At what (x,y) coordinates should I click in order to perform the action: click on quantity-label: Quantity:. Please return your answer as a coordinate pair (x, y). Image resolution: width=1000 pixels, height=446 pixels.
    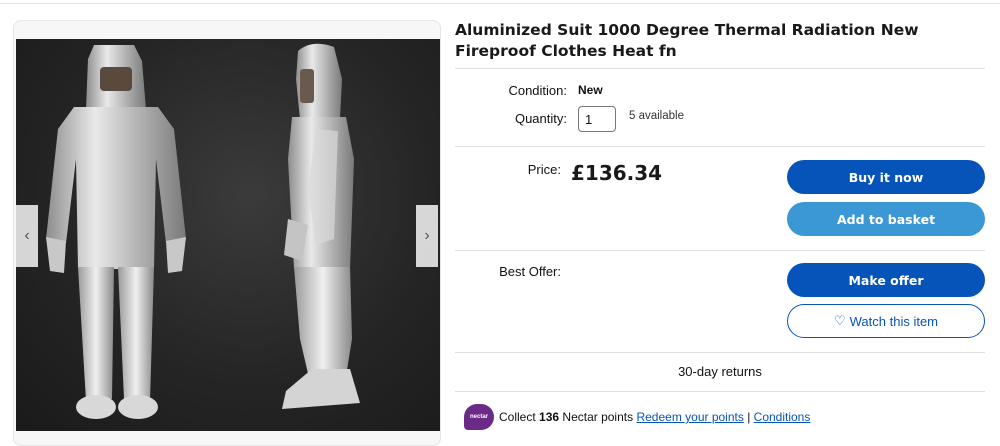
    Looking at the image, I should click on (540, 118).